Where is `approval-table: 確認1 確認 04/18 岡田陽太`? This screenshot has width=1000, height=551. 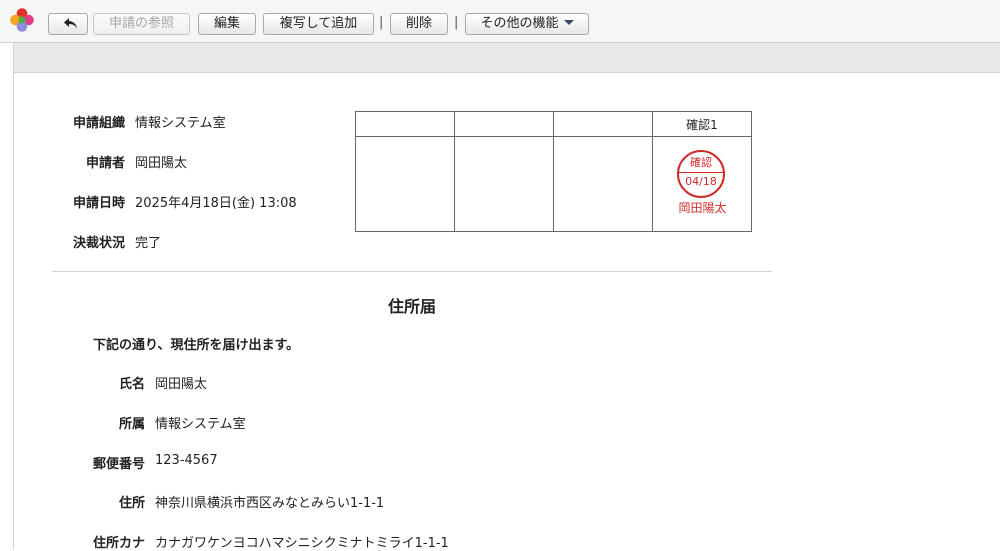 approval-table: 確認1 確認 04/18 岡田陽太 is located at coordinates (553, 171).